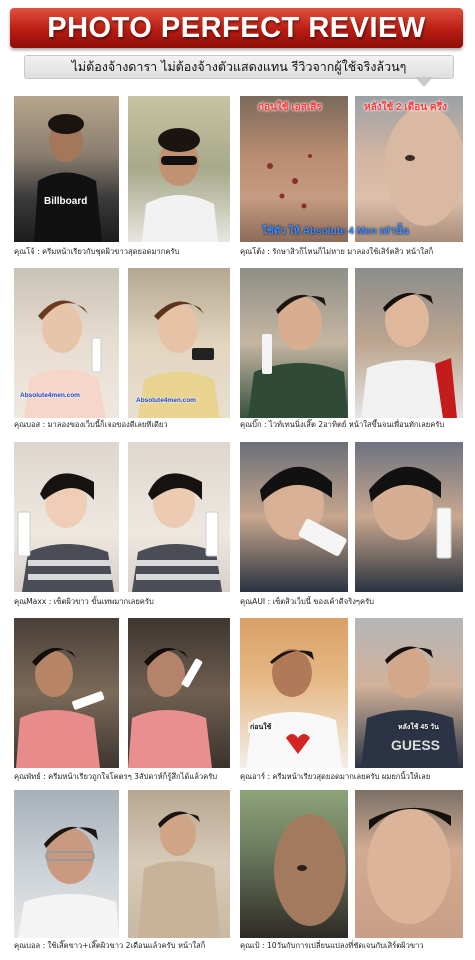 This screenshot has height=960, width=475. I want to click on title-banner: PHOTO PERFECT REVIEW, so click(236, 28).